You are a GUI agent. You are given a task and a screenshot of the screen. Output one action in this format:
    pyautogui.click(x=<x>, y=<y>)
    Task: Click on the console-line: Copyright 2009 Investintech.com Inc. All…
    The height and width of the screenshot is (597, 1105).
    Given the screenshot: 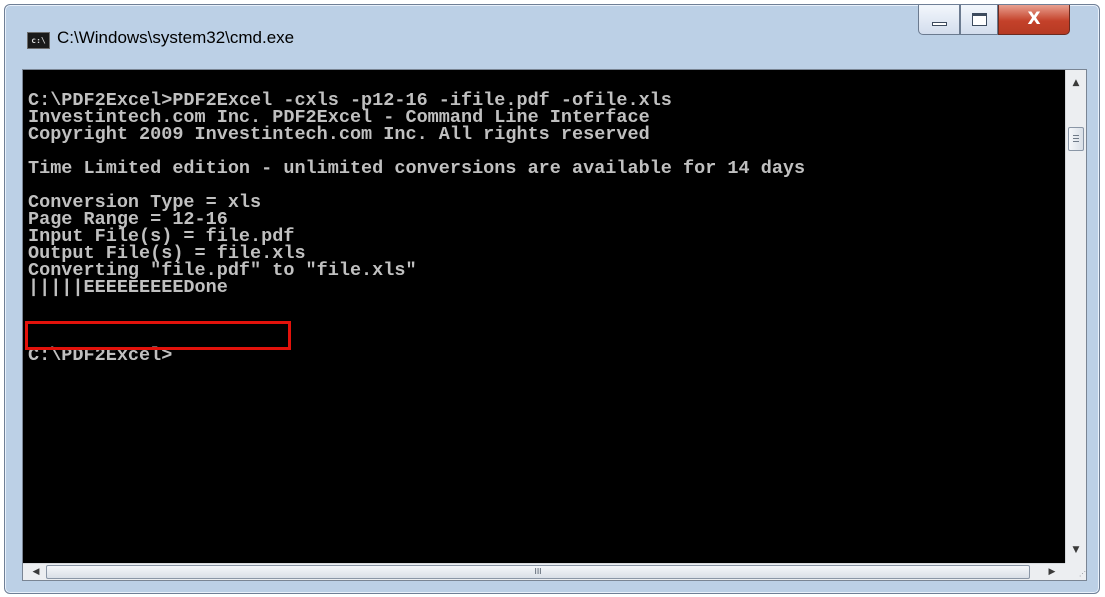 What is the action you would take?
    pyautogui.click(x=339, y=134)
    